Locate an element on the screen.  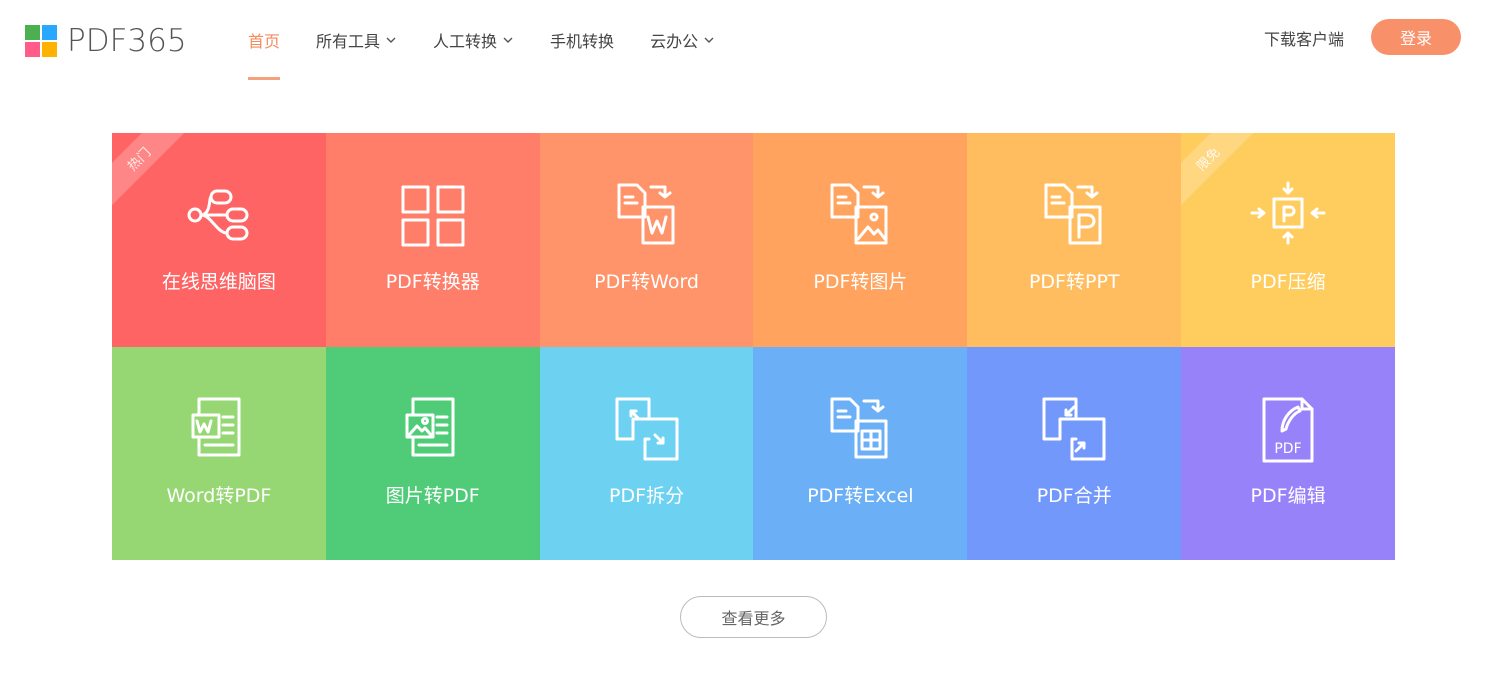
tool-tile: PDF拆分 is located at coordinates (646, 453).